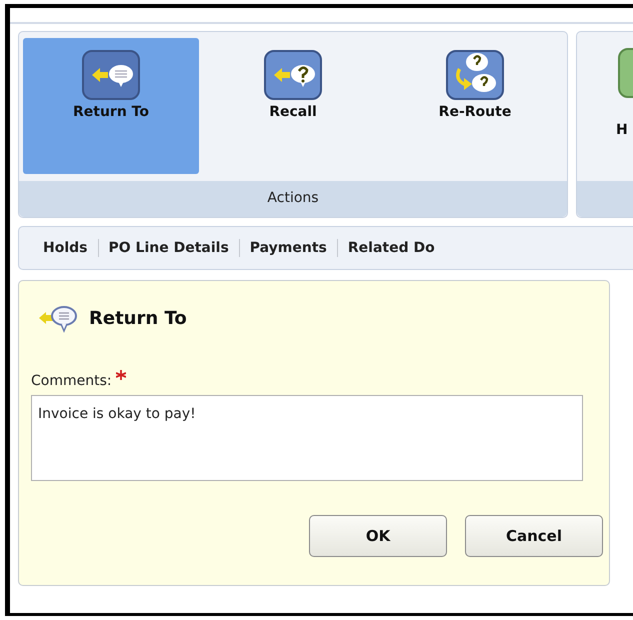 This screenshot has height=620, width=633. What do you see at coordinates (111, 106) in the screenshot?
I see `ribbon-button: Return To` at bounding box center [111, 106].